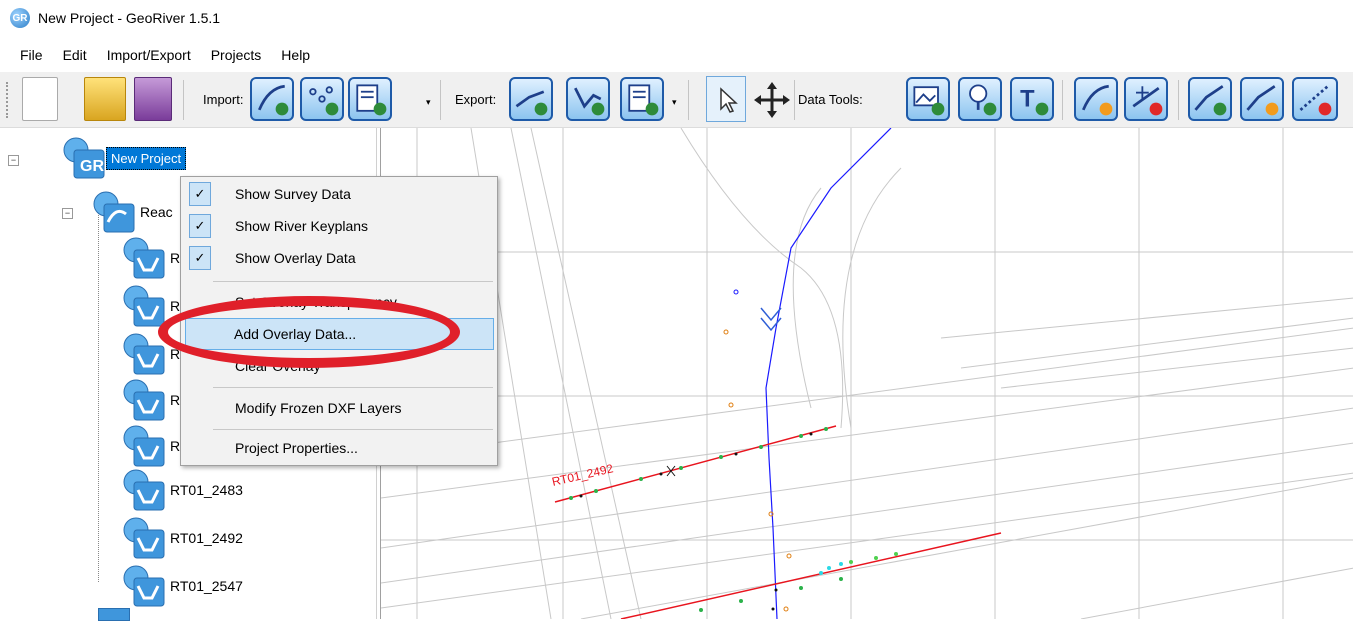  Describe the element at coordinates (223, 99) in the screenshot. I see `import-label: Import:` at that location.